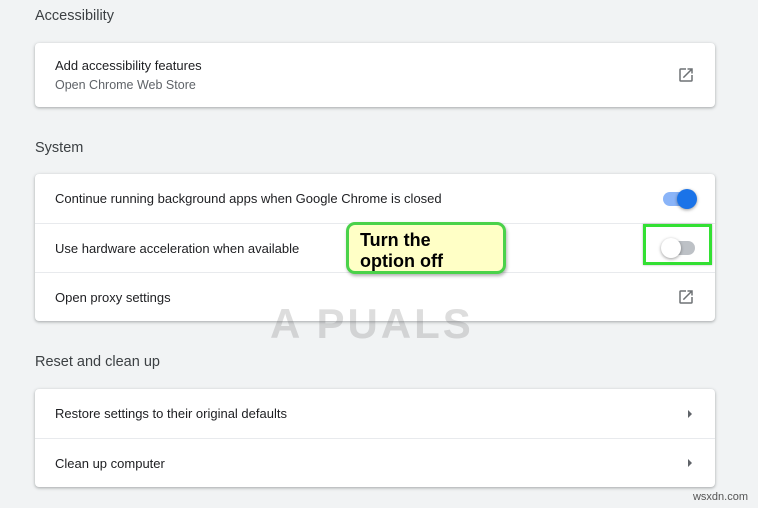 This screenshot has width=758, height=508. Describe the element at coordinates (375, 462) in the screenshot. I see `clean-up-computer-row: Clean up computer` at that location.